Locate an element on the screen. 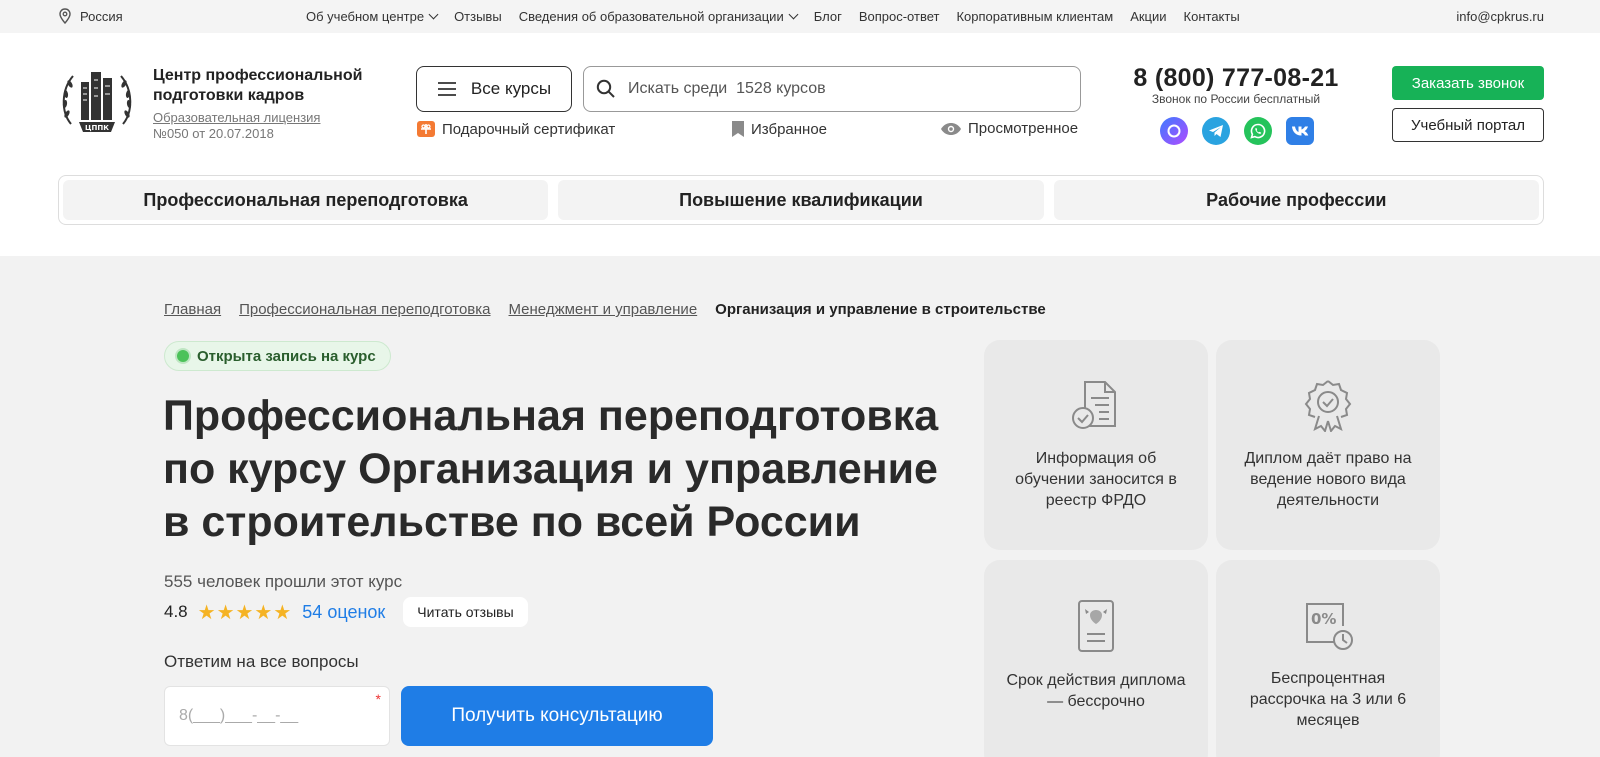 Image resolution: width=1600 pixels, height=757 pixels. eye-icon is located at coordinates (951, 128).